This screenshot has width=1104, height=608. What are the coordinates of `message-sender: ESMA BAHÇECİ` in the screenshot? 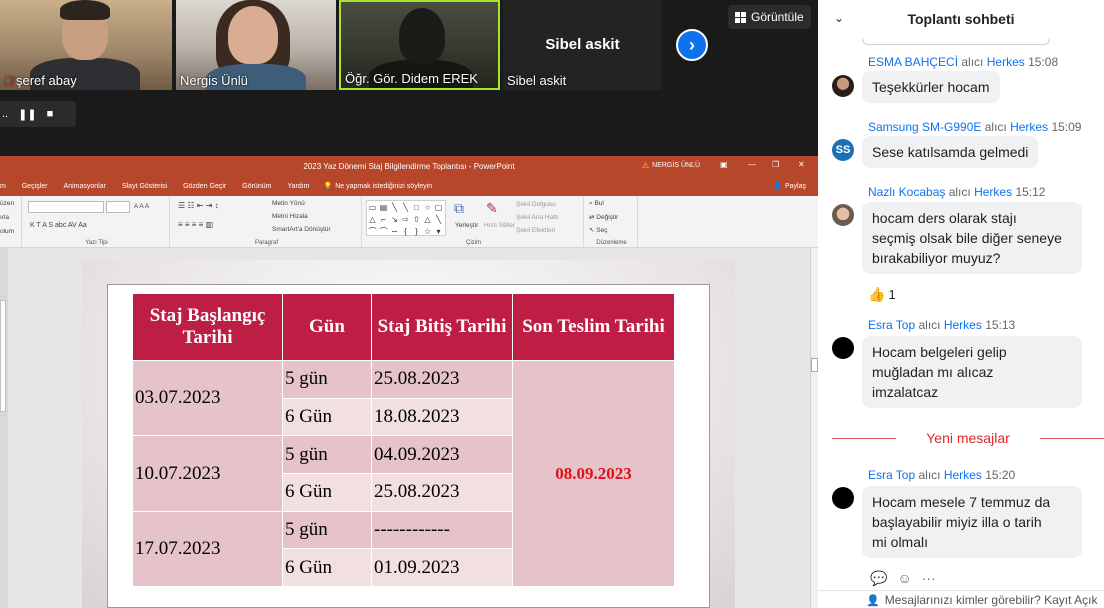 It's located at (913, 62).